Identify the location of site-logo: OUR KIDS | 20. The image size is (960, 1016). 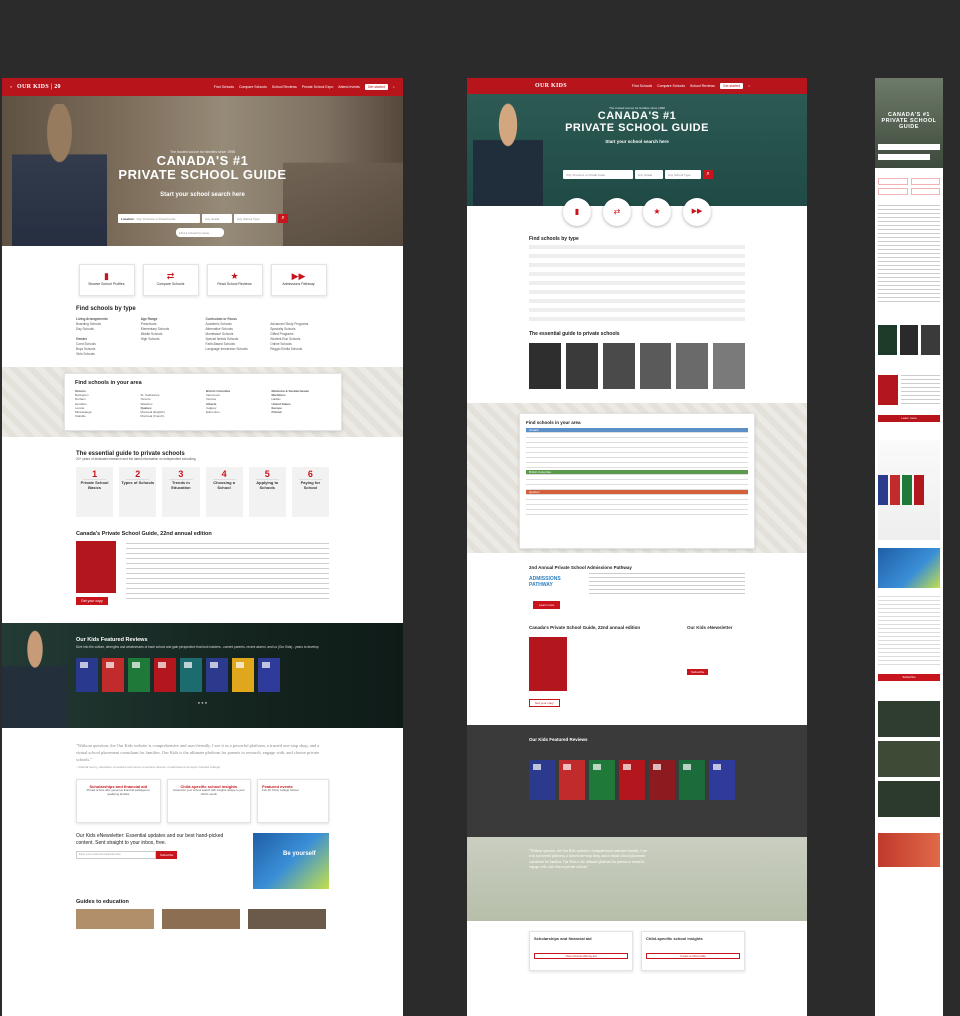
(39, 87).